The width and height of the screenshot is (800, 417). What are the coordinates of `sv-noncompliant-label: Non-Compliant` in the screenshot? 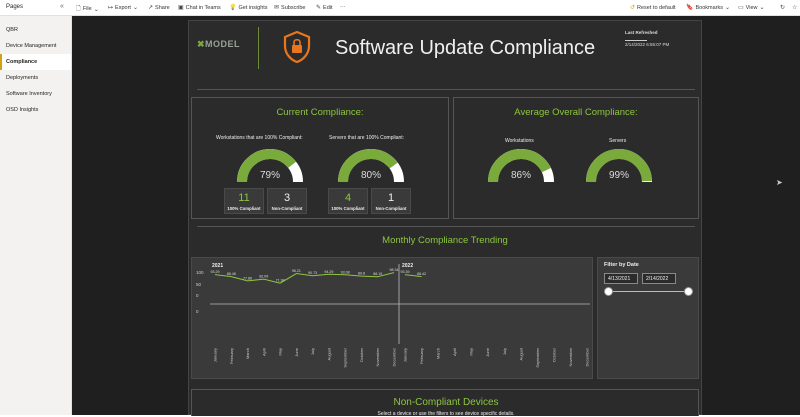 It's located at (391, 208).